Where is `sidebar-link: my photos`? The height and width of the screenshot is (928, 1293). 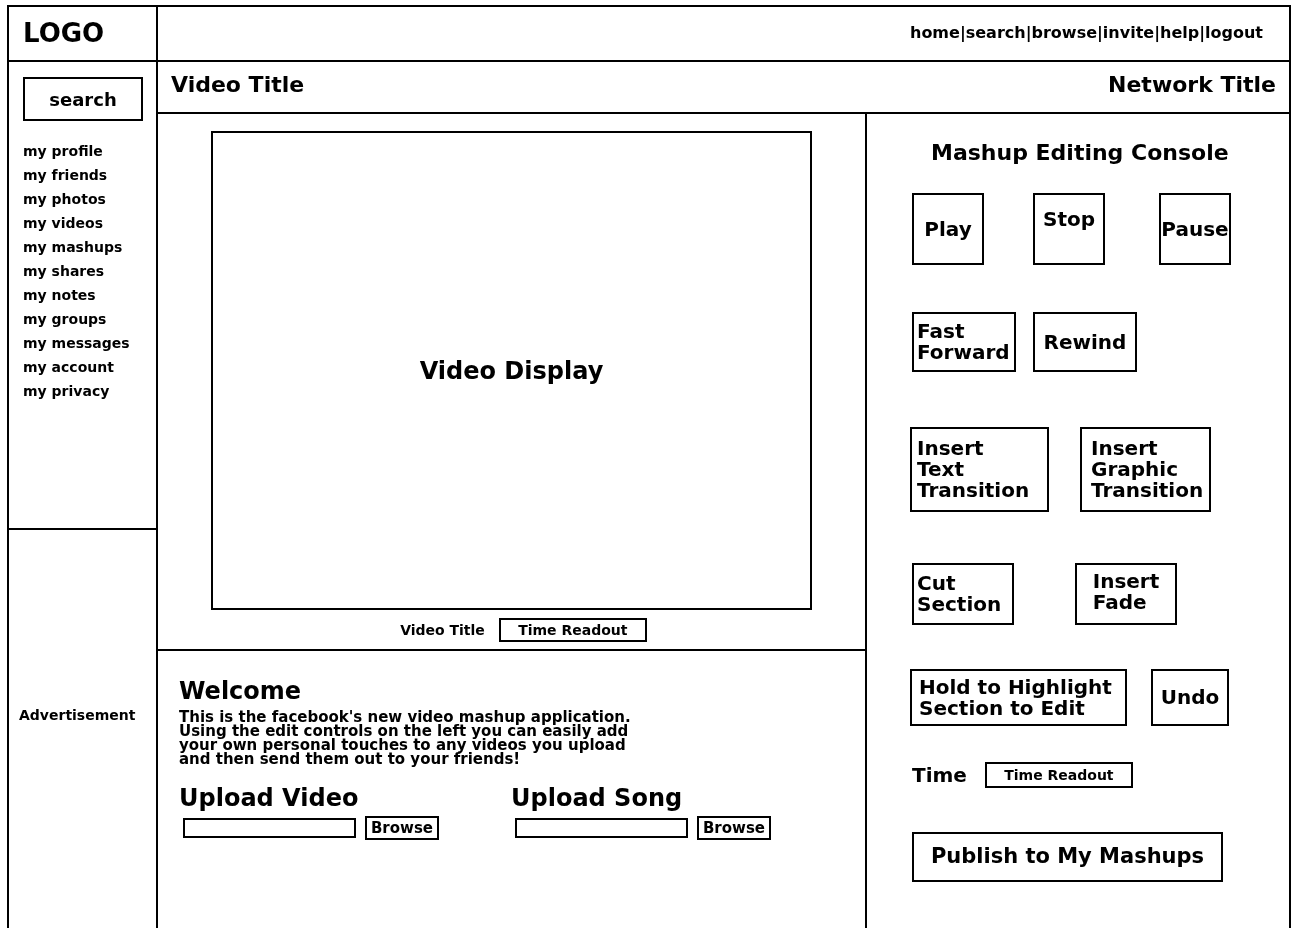
sidebar-link: my photos is located at coordinates (64, 199).